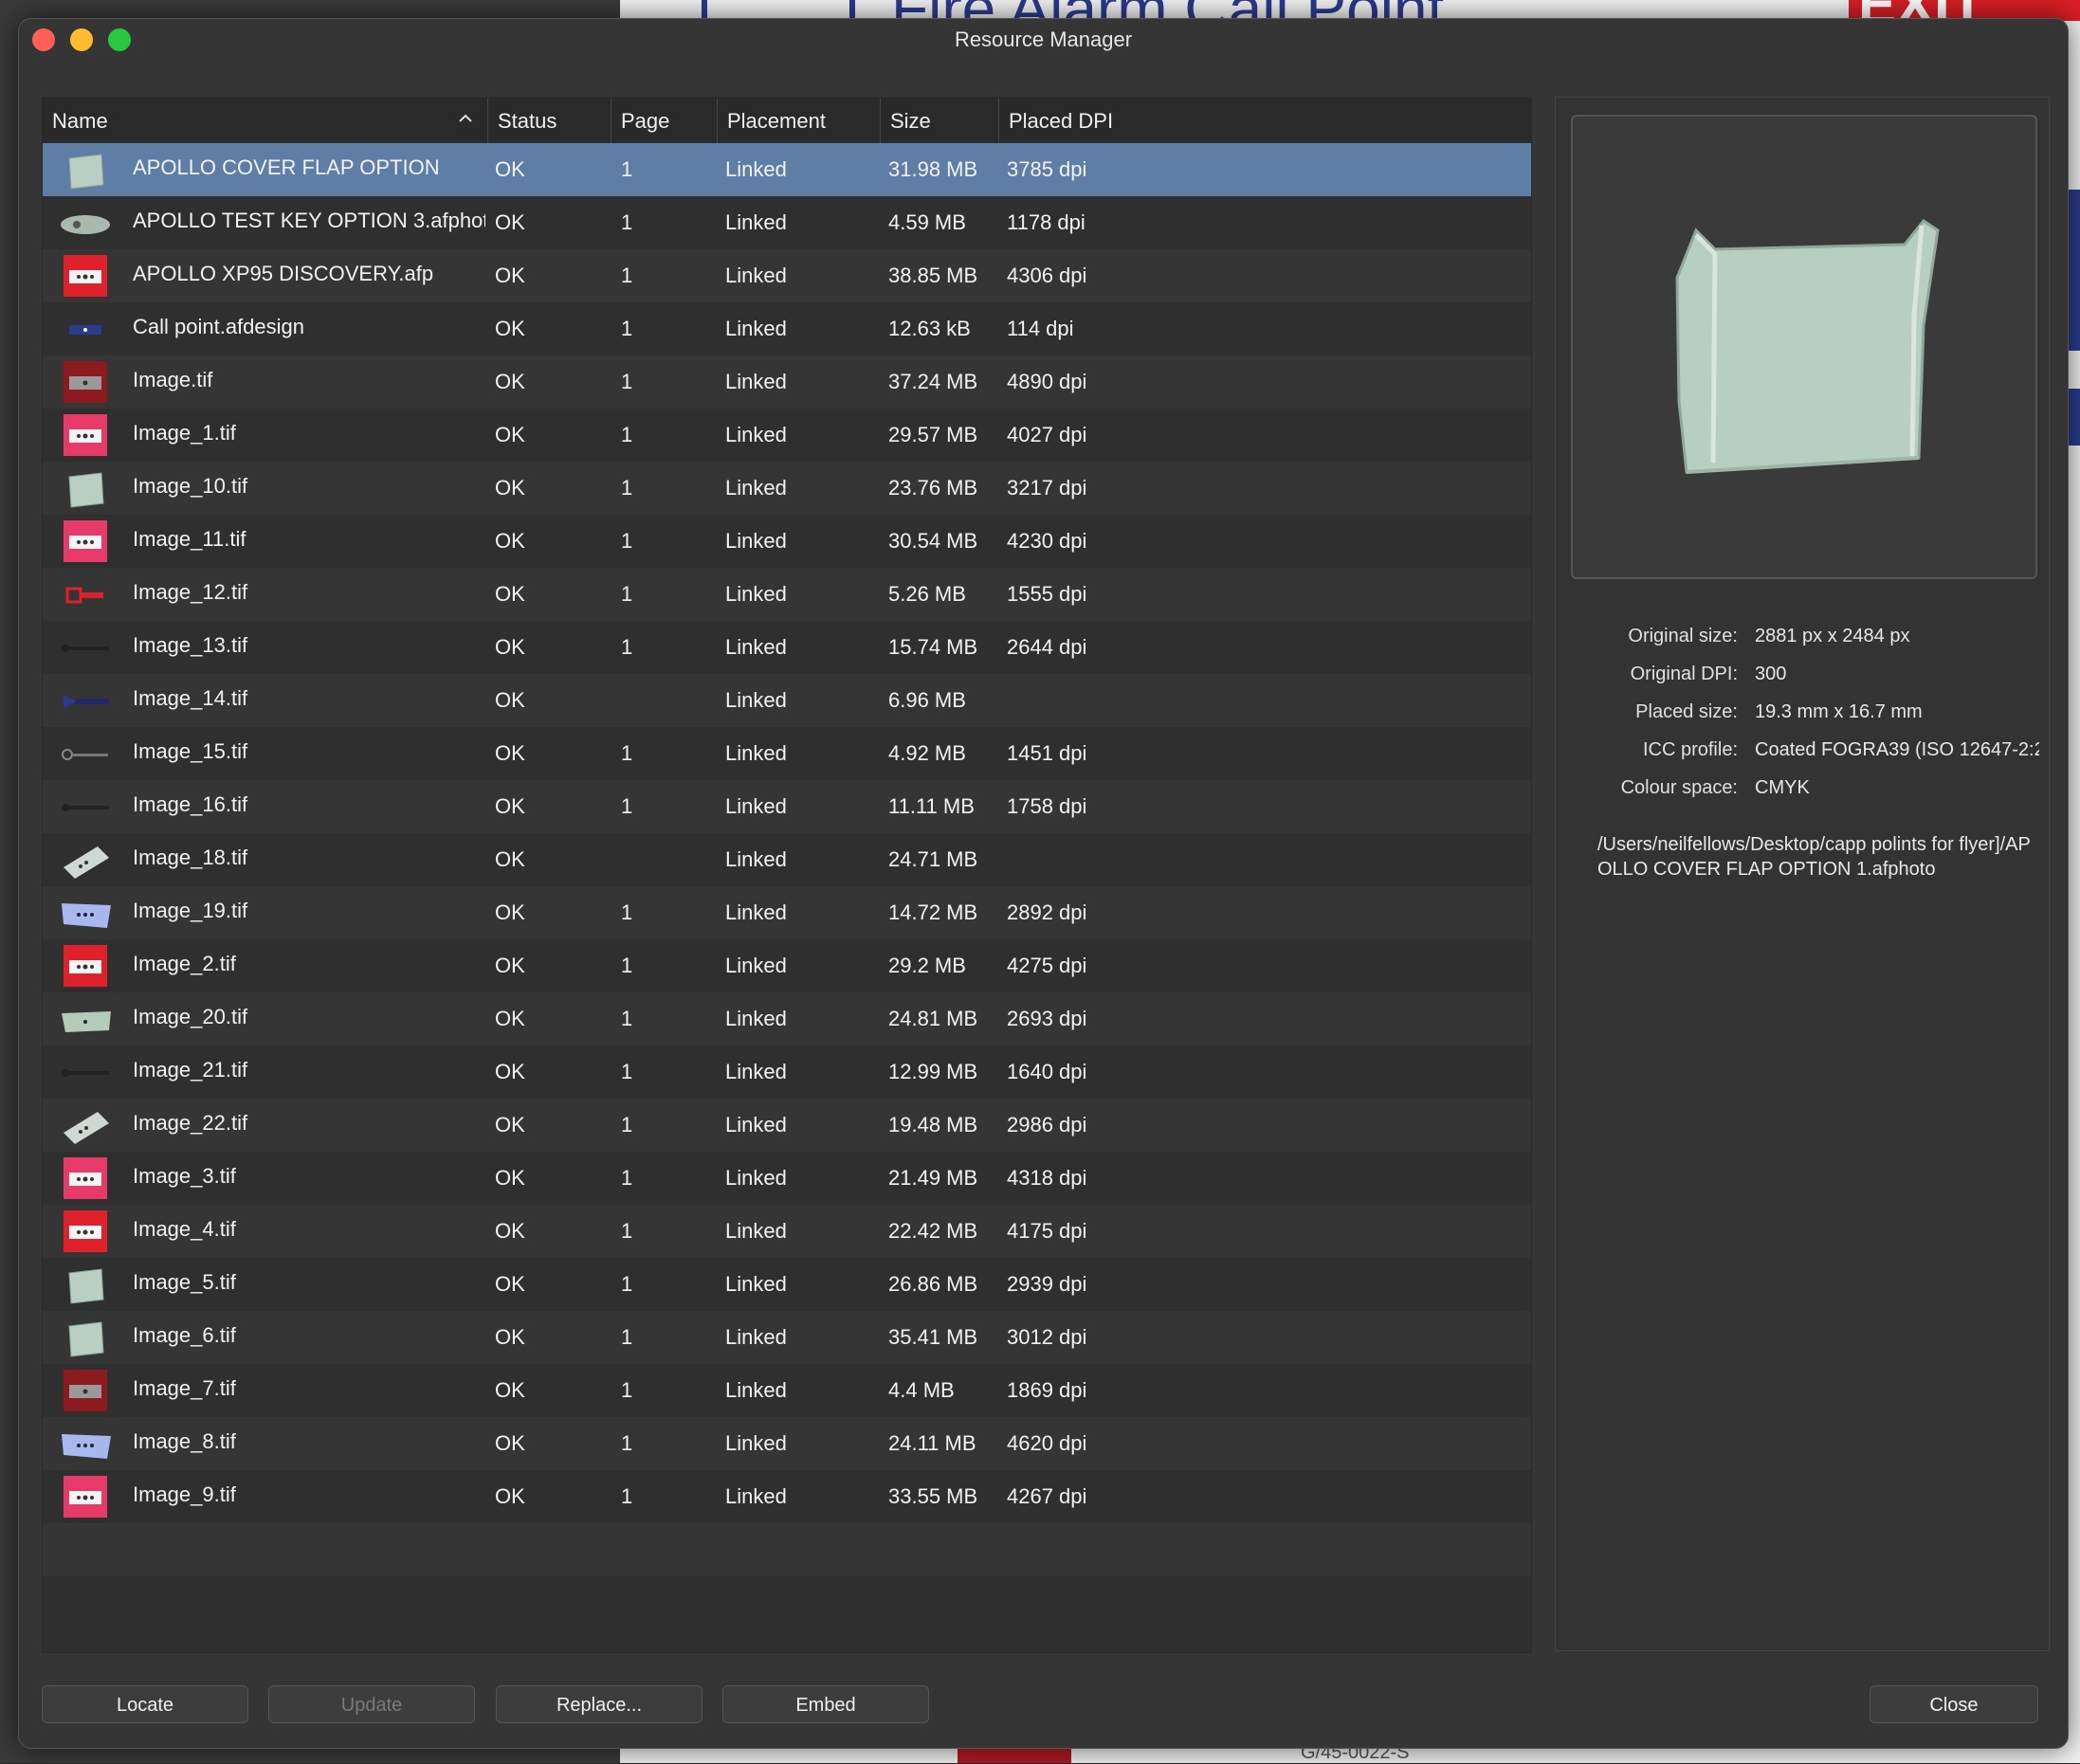 The width and height of the screenshot is (2080, 1764). What do you see at coordinates (1683, 636) in the screenshot?
I see `original-size-label: Original size:` at bounding box center [1683, 636].